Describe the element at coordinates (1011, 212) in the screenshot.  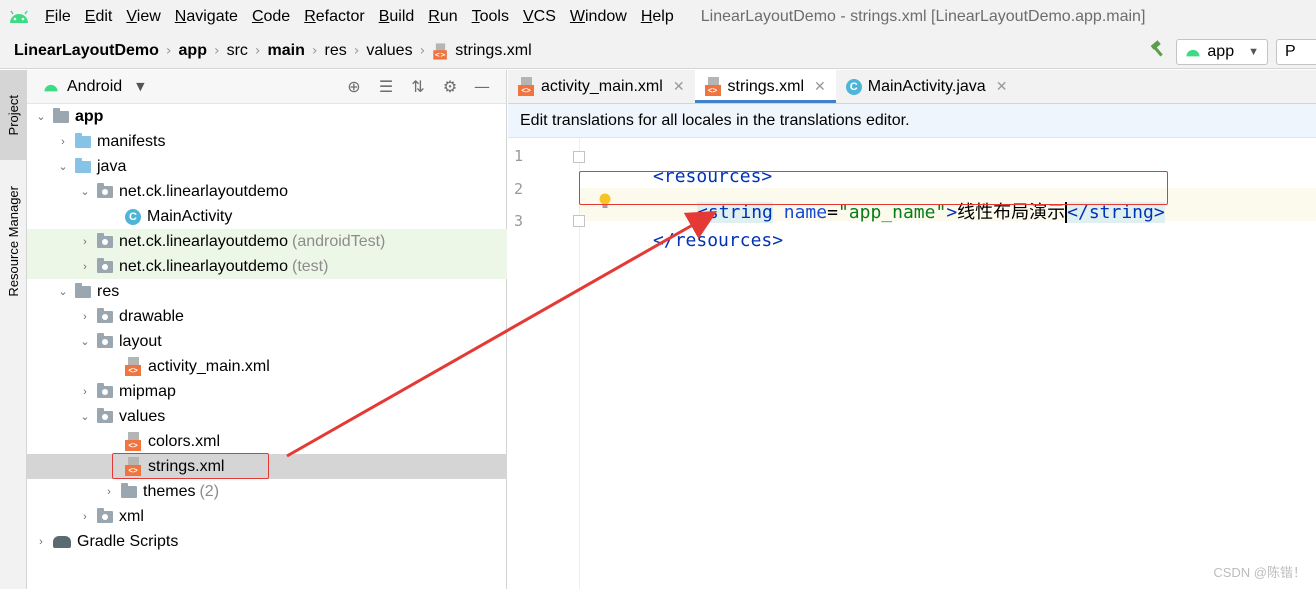
I see `string-value: 线性布局演示` at that location.